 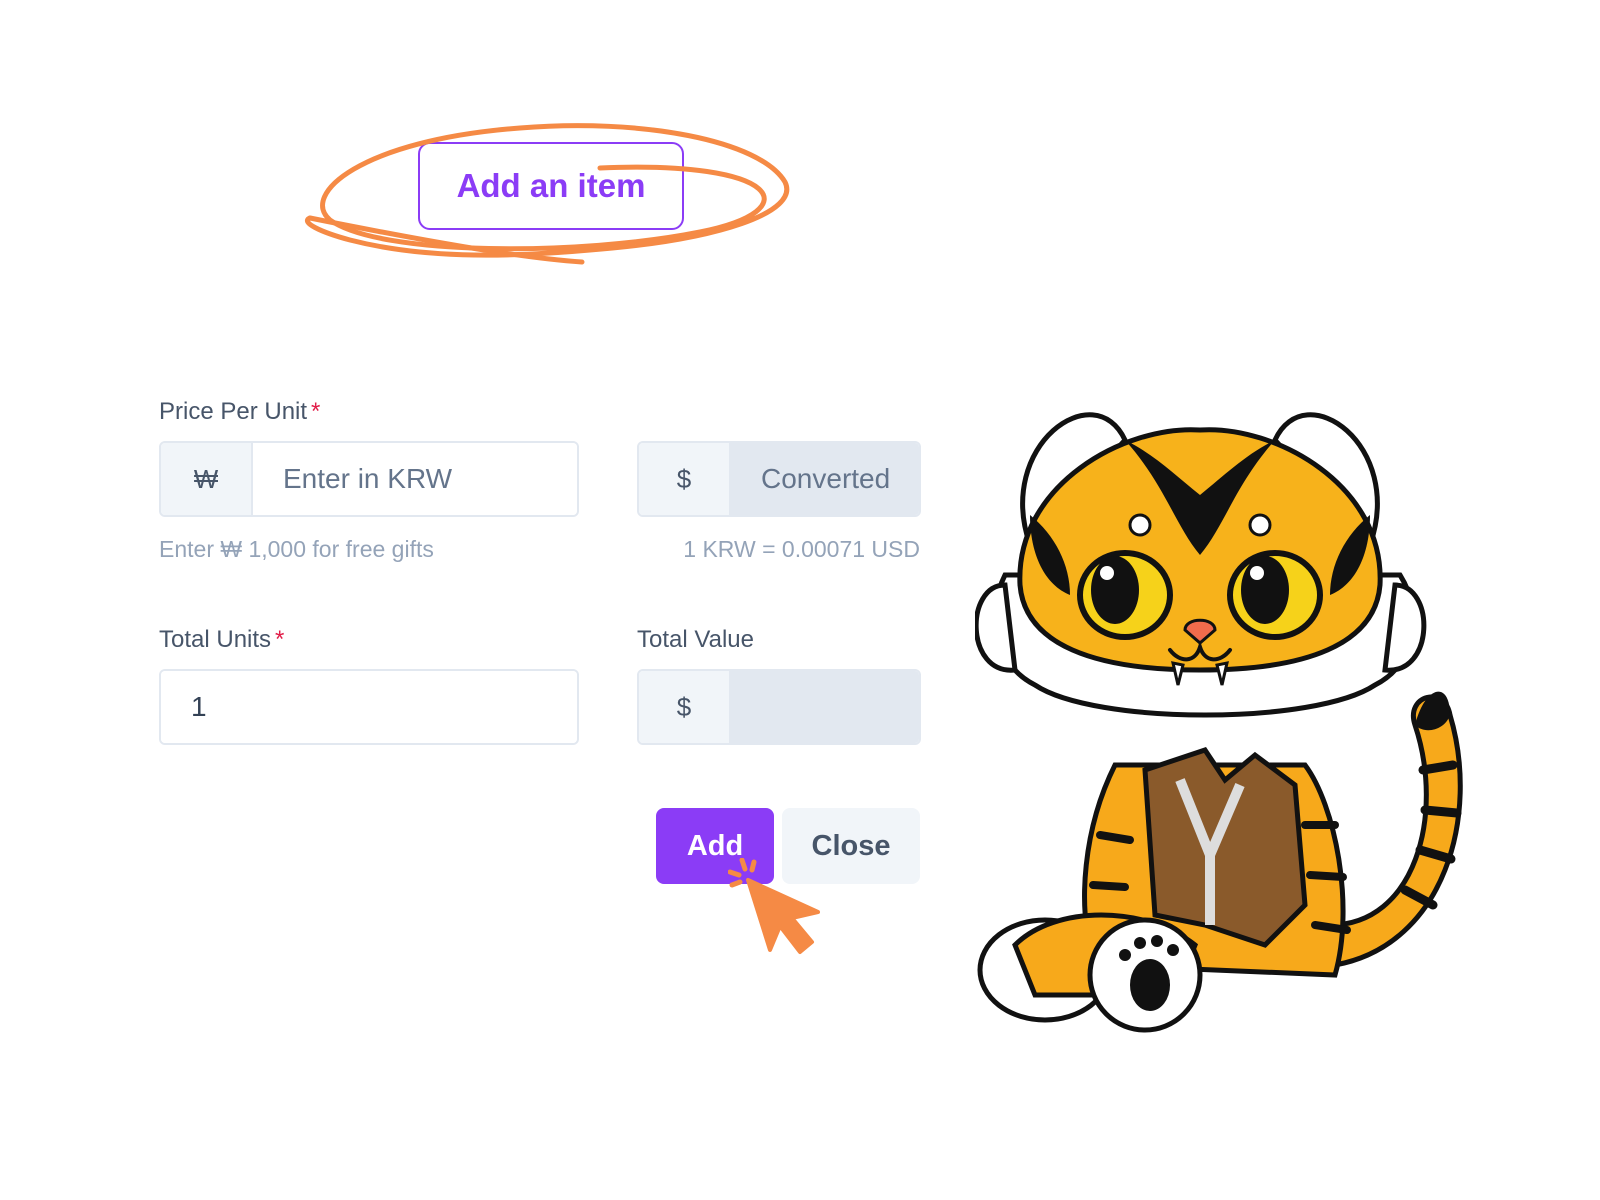 I want to click on price-per-unit-input-group: ₩, so click(x=369, y=479).